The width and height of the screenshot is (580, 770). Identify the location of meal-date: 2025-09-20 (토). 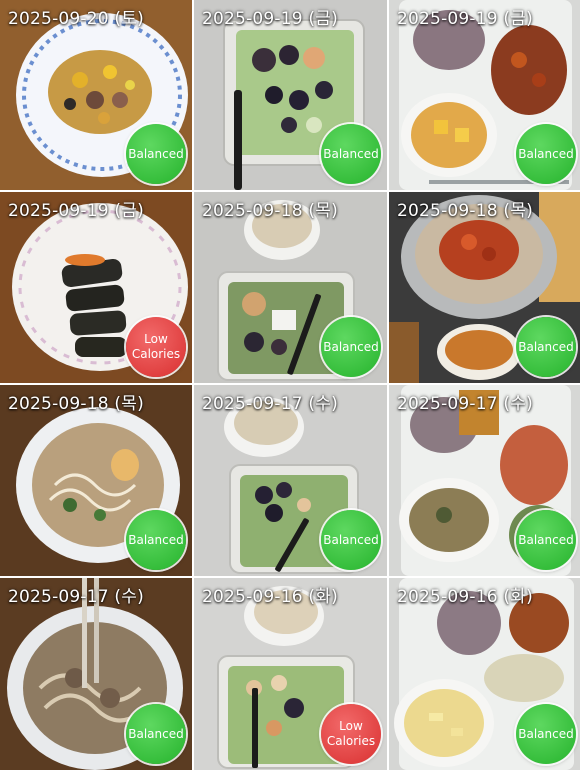
(76, 19).